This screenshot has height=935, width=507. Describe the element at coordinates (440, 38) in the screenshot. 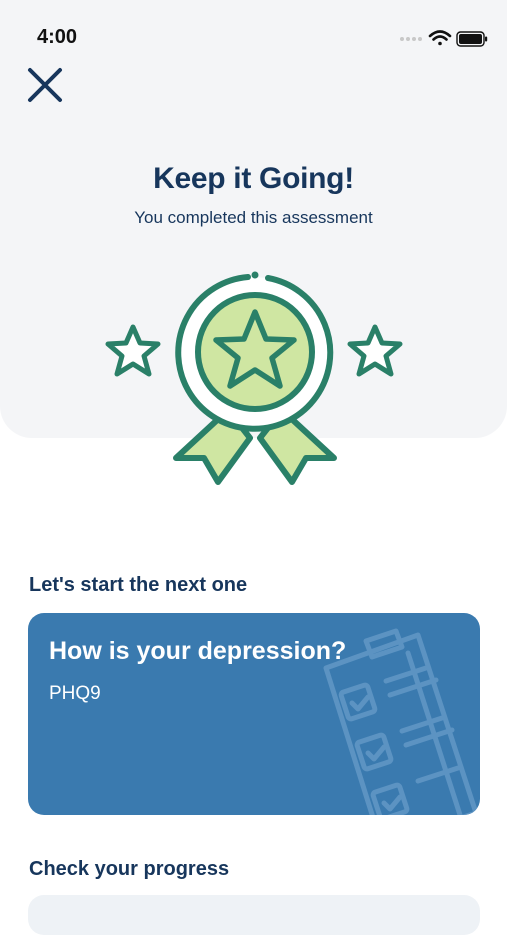

I see `wifi-icon` at that location.